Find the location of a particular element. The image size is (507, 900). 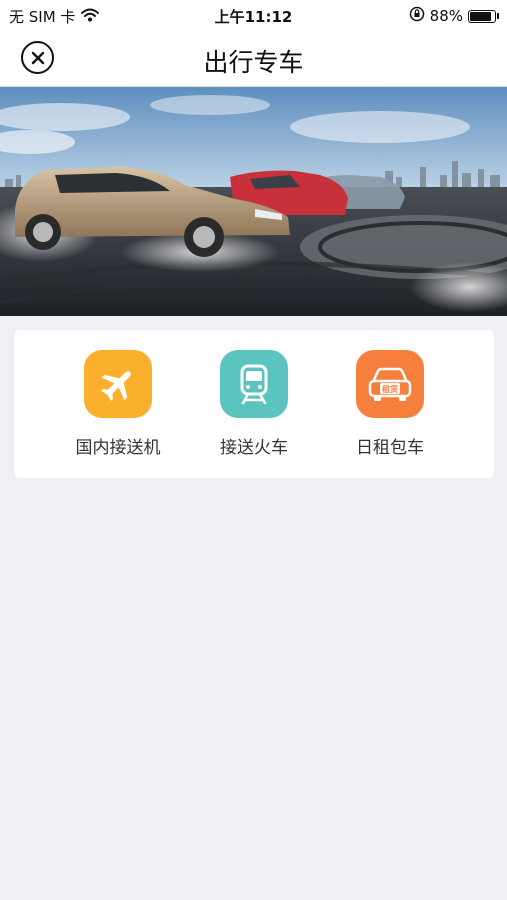

service-label: 接送火车 is located at coordinates (254, 448).